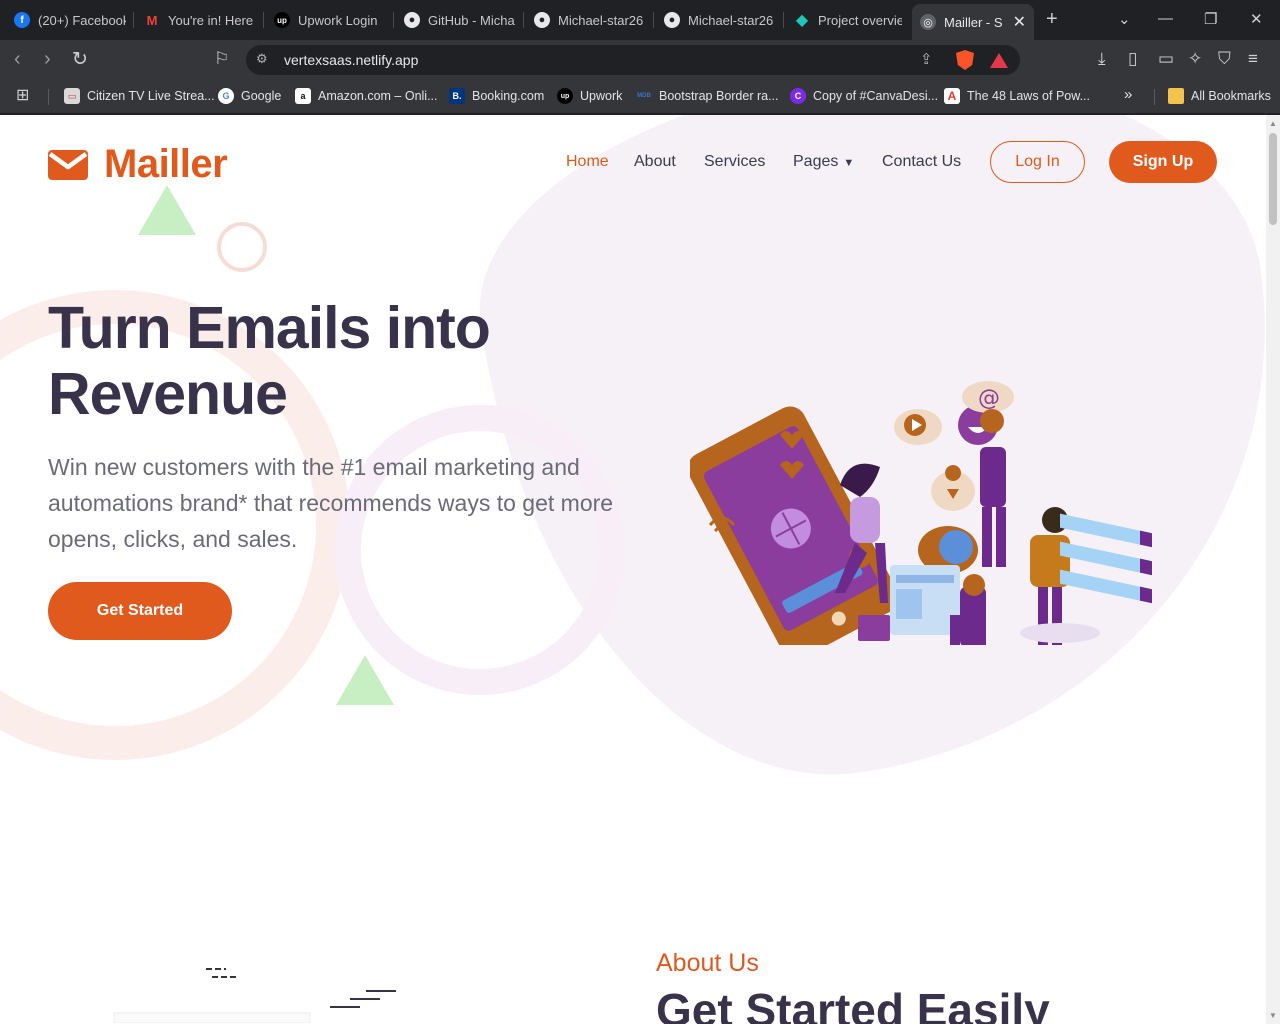 This screenshot has height=1024, width=1280. What do you see at coordinates (853, 1004) in the screenshot?
I see `about-section-title: Get Started Easily` at bounding box center [853, 1004].